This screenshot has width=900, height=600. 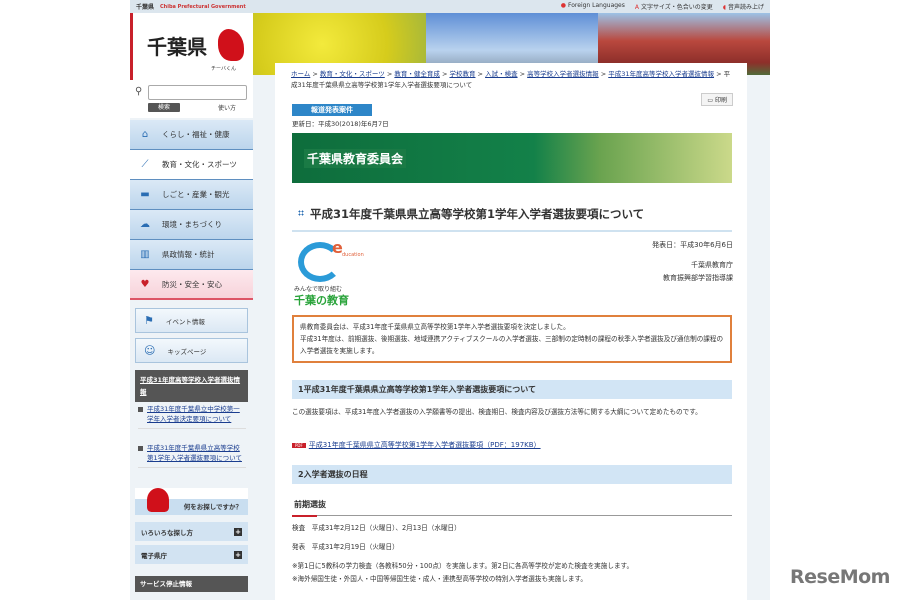 What do you see at coordinates (332, 110) in the screenshot?
I see `press-release-badge: 報道発表案件` at bounding box center [332, 110].